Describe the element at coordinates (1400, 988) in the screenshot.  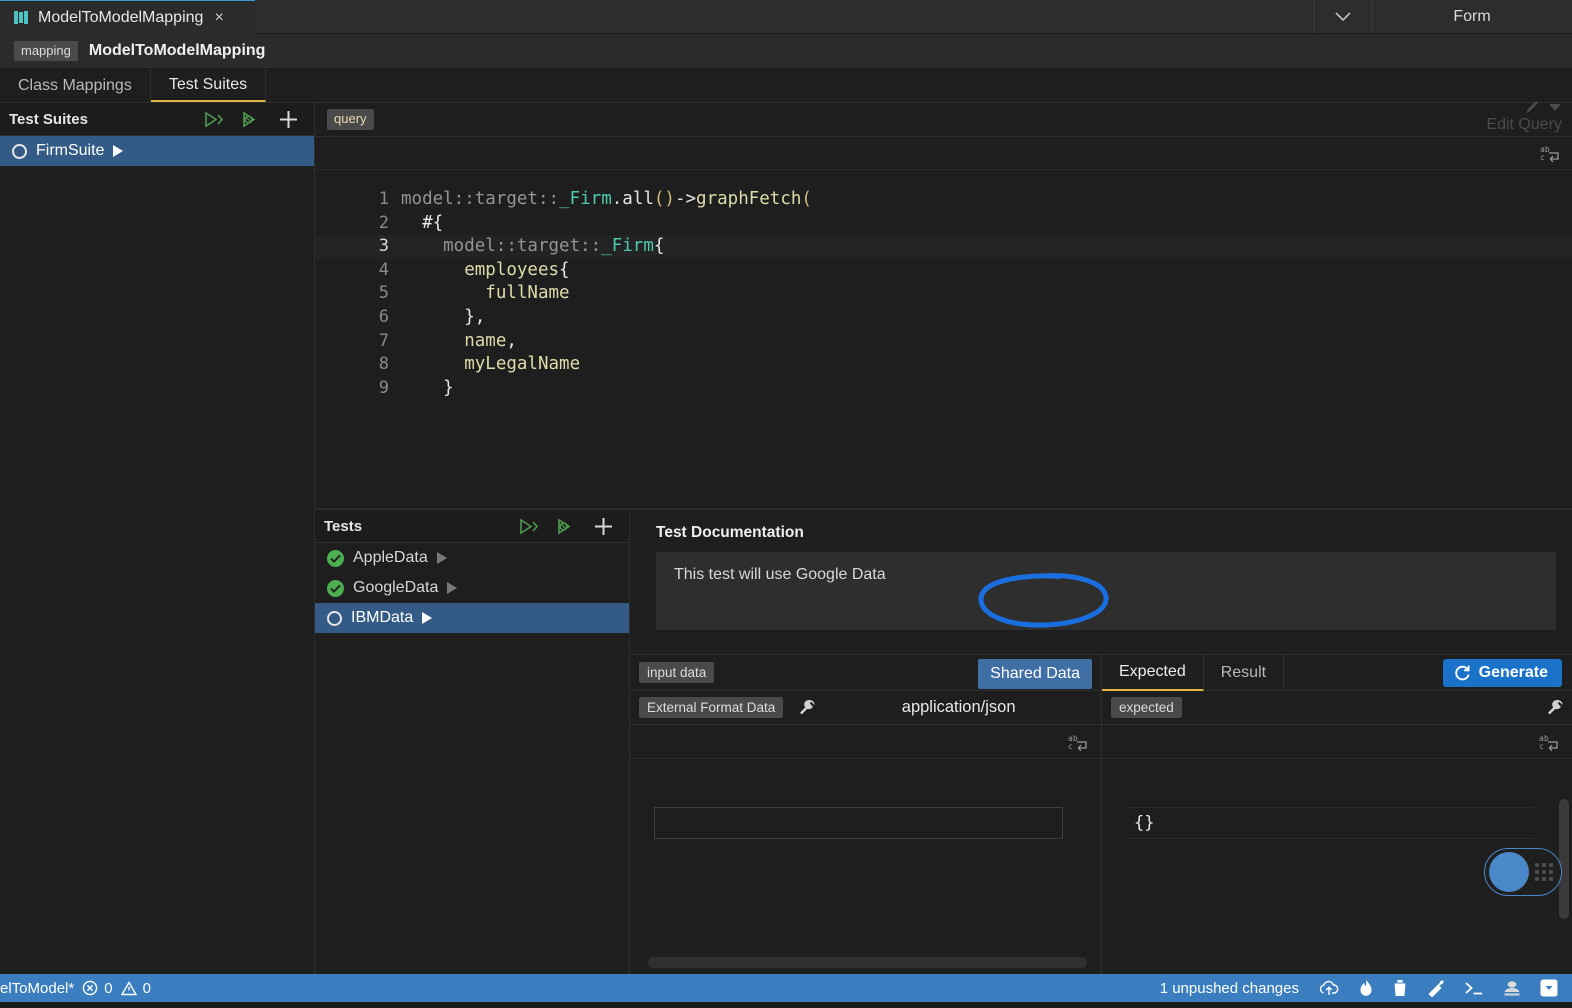
I see `trash-icon` at that location.